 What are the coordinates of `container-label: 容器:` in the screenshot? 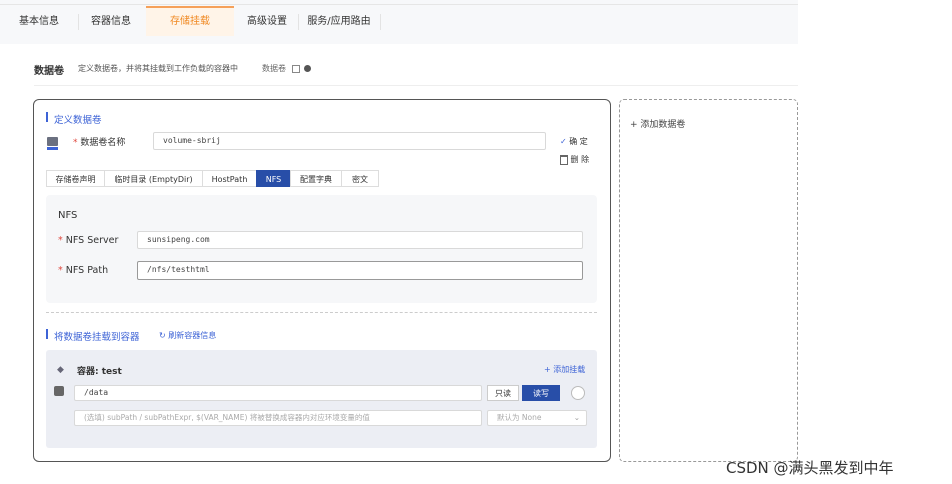 It's located at (88, 372).